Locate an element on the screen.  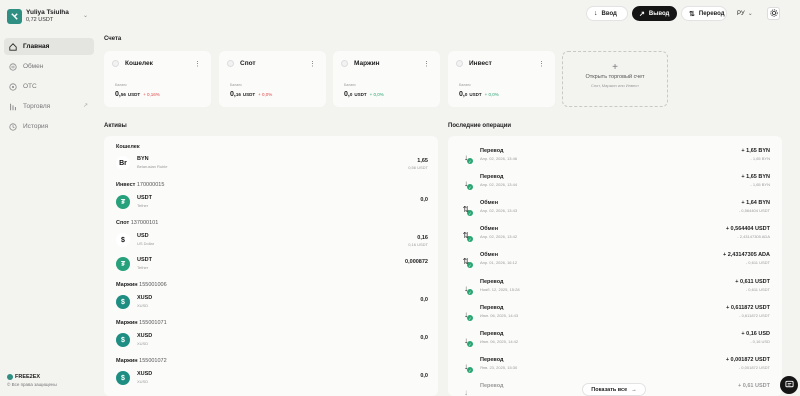
account-card-wallet: Кошелек ⋮ Баланс 0,56 USDT + 0,16% is located at coordinates (157, 79).